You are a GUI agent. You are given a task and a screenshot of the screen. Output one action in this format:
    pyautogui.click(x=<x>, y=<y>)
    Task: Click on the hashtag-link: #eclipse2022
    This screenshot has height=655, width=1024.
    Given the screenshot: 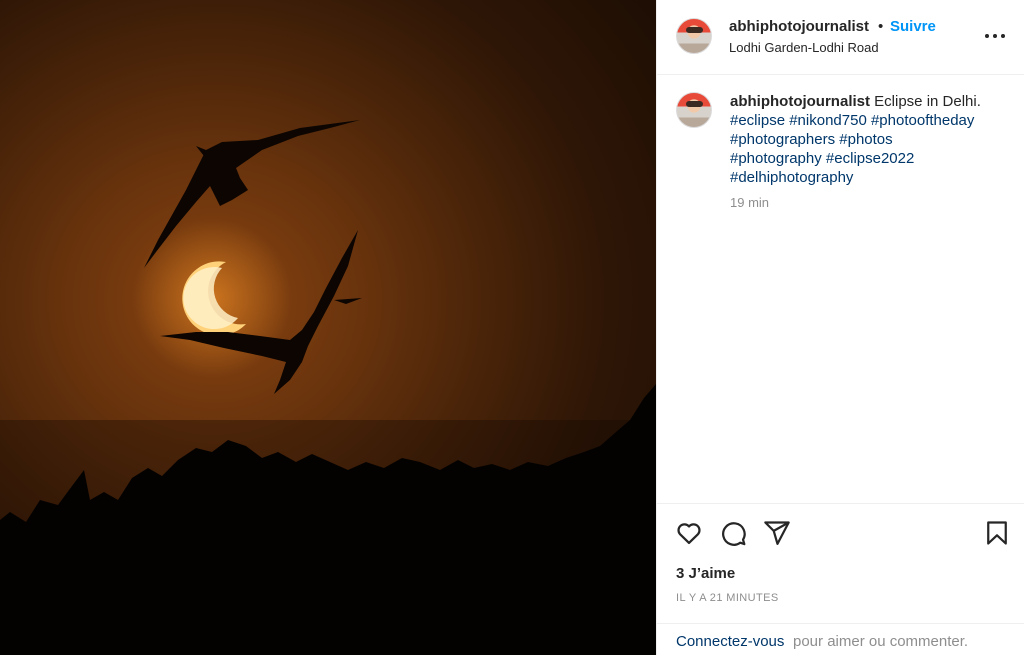 What is the action you would take?
    pyautogui.click(x=870, y=158)
    